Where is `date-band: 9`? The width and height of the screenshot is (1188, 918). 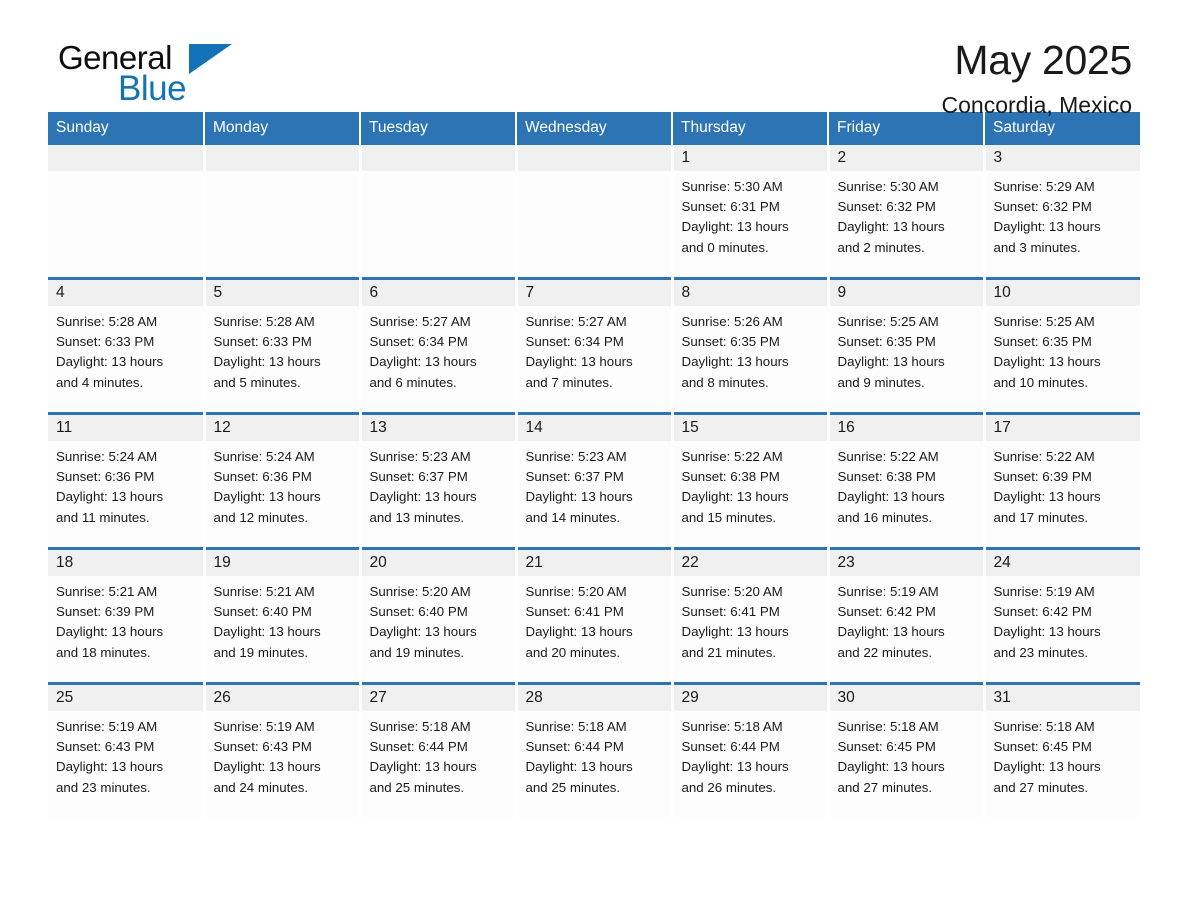
date-band: 9 is located at coordinates (906, 293).